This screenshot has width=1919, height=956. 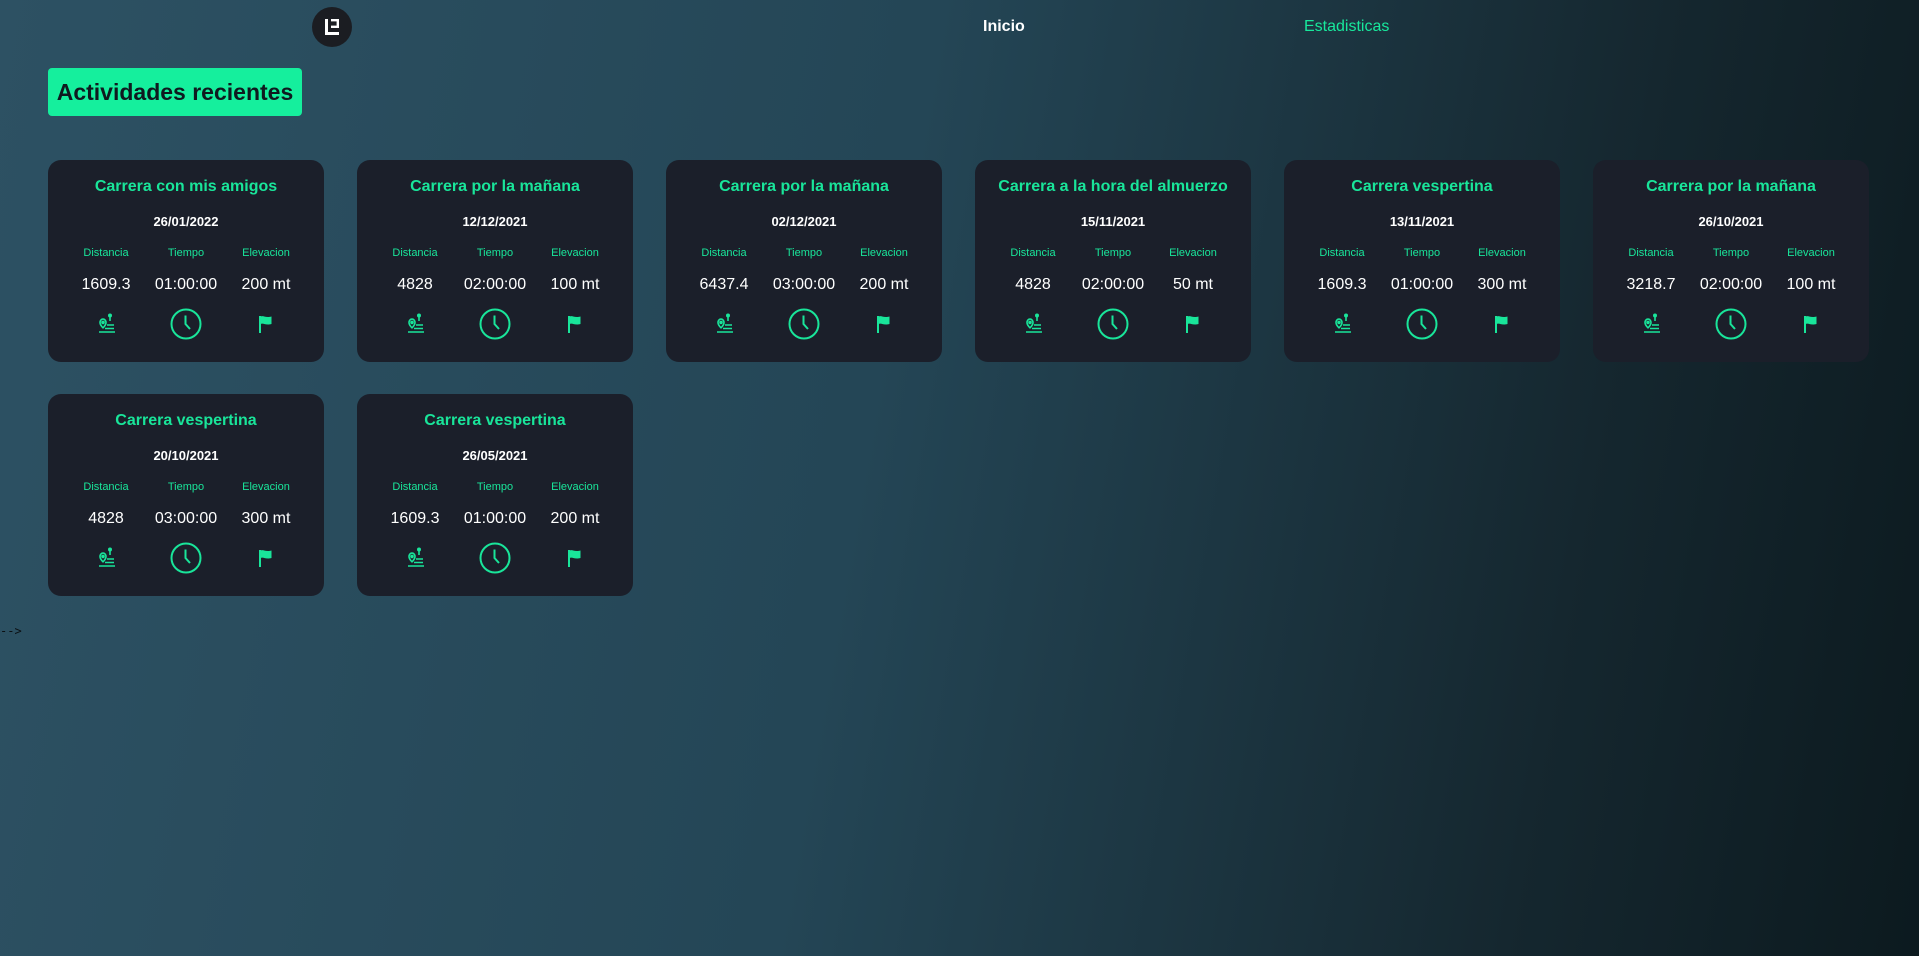 I want to click on elevation-column: Elevacion 50 mt, so click(x=1193, y=285).